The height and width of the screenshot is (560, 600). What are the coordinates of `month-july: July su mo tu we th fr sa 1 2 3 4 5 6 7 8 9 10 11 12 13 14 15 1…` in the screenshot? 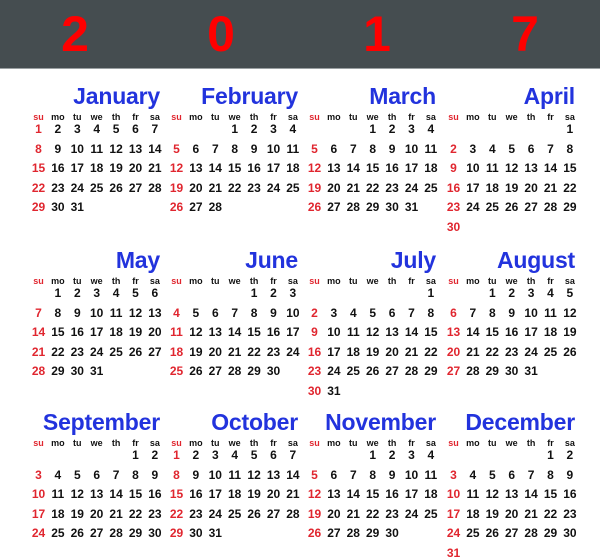 It's located at (373, 322).